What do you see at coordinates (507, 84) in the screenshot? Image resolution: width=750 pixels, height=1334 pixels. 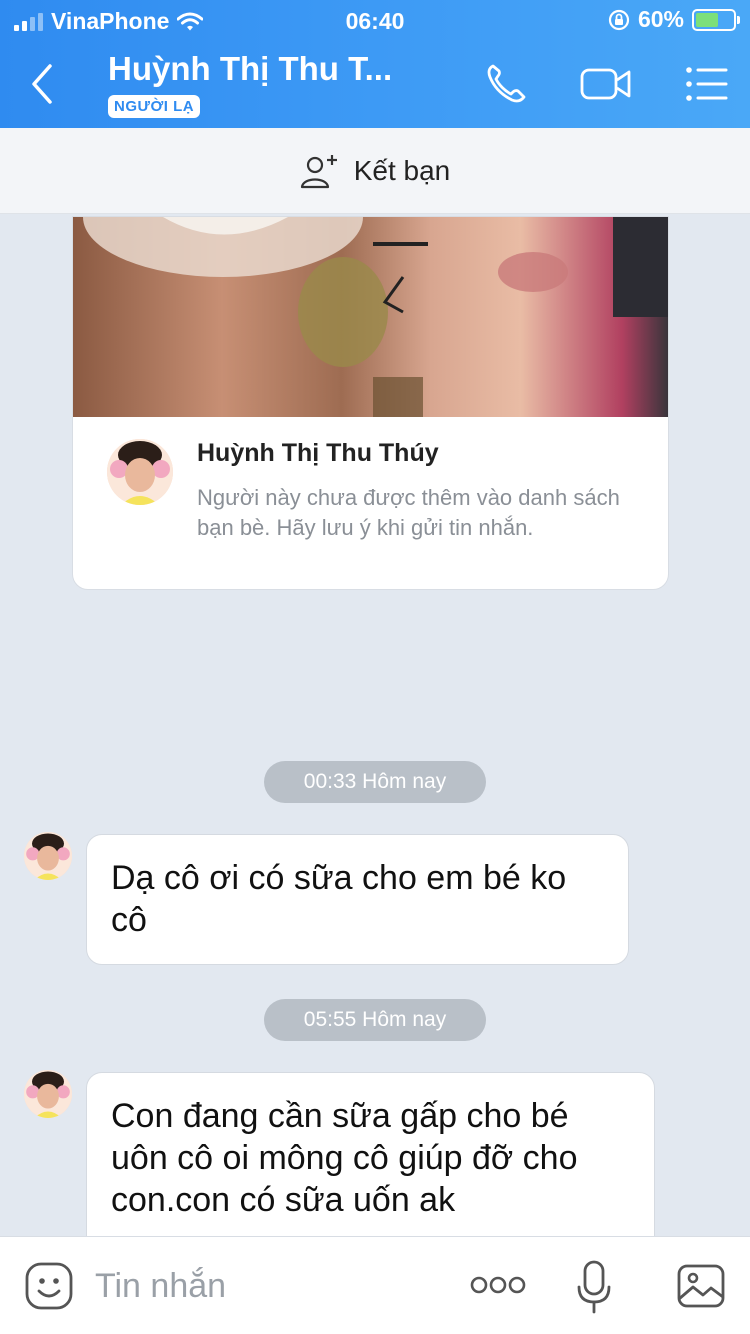 I see `phone-icon` at bounding box center [507, 84].